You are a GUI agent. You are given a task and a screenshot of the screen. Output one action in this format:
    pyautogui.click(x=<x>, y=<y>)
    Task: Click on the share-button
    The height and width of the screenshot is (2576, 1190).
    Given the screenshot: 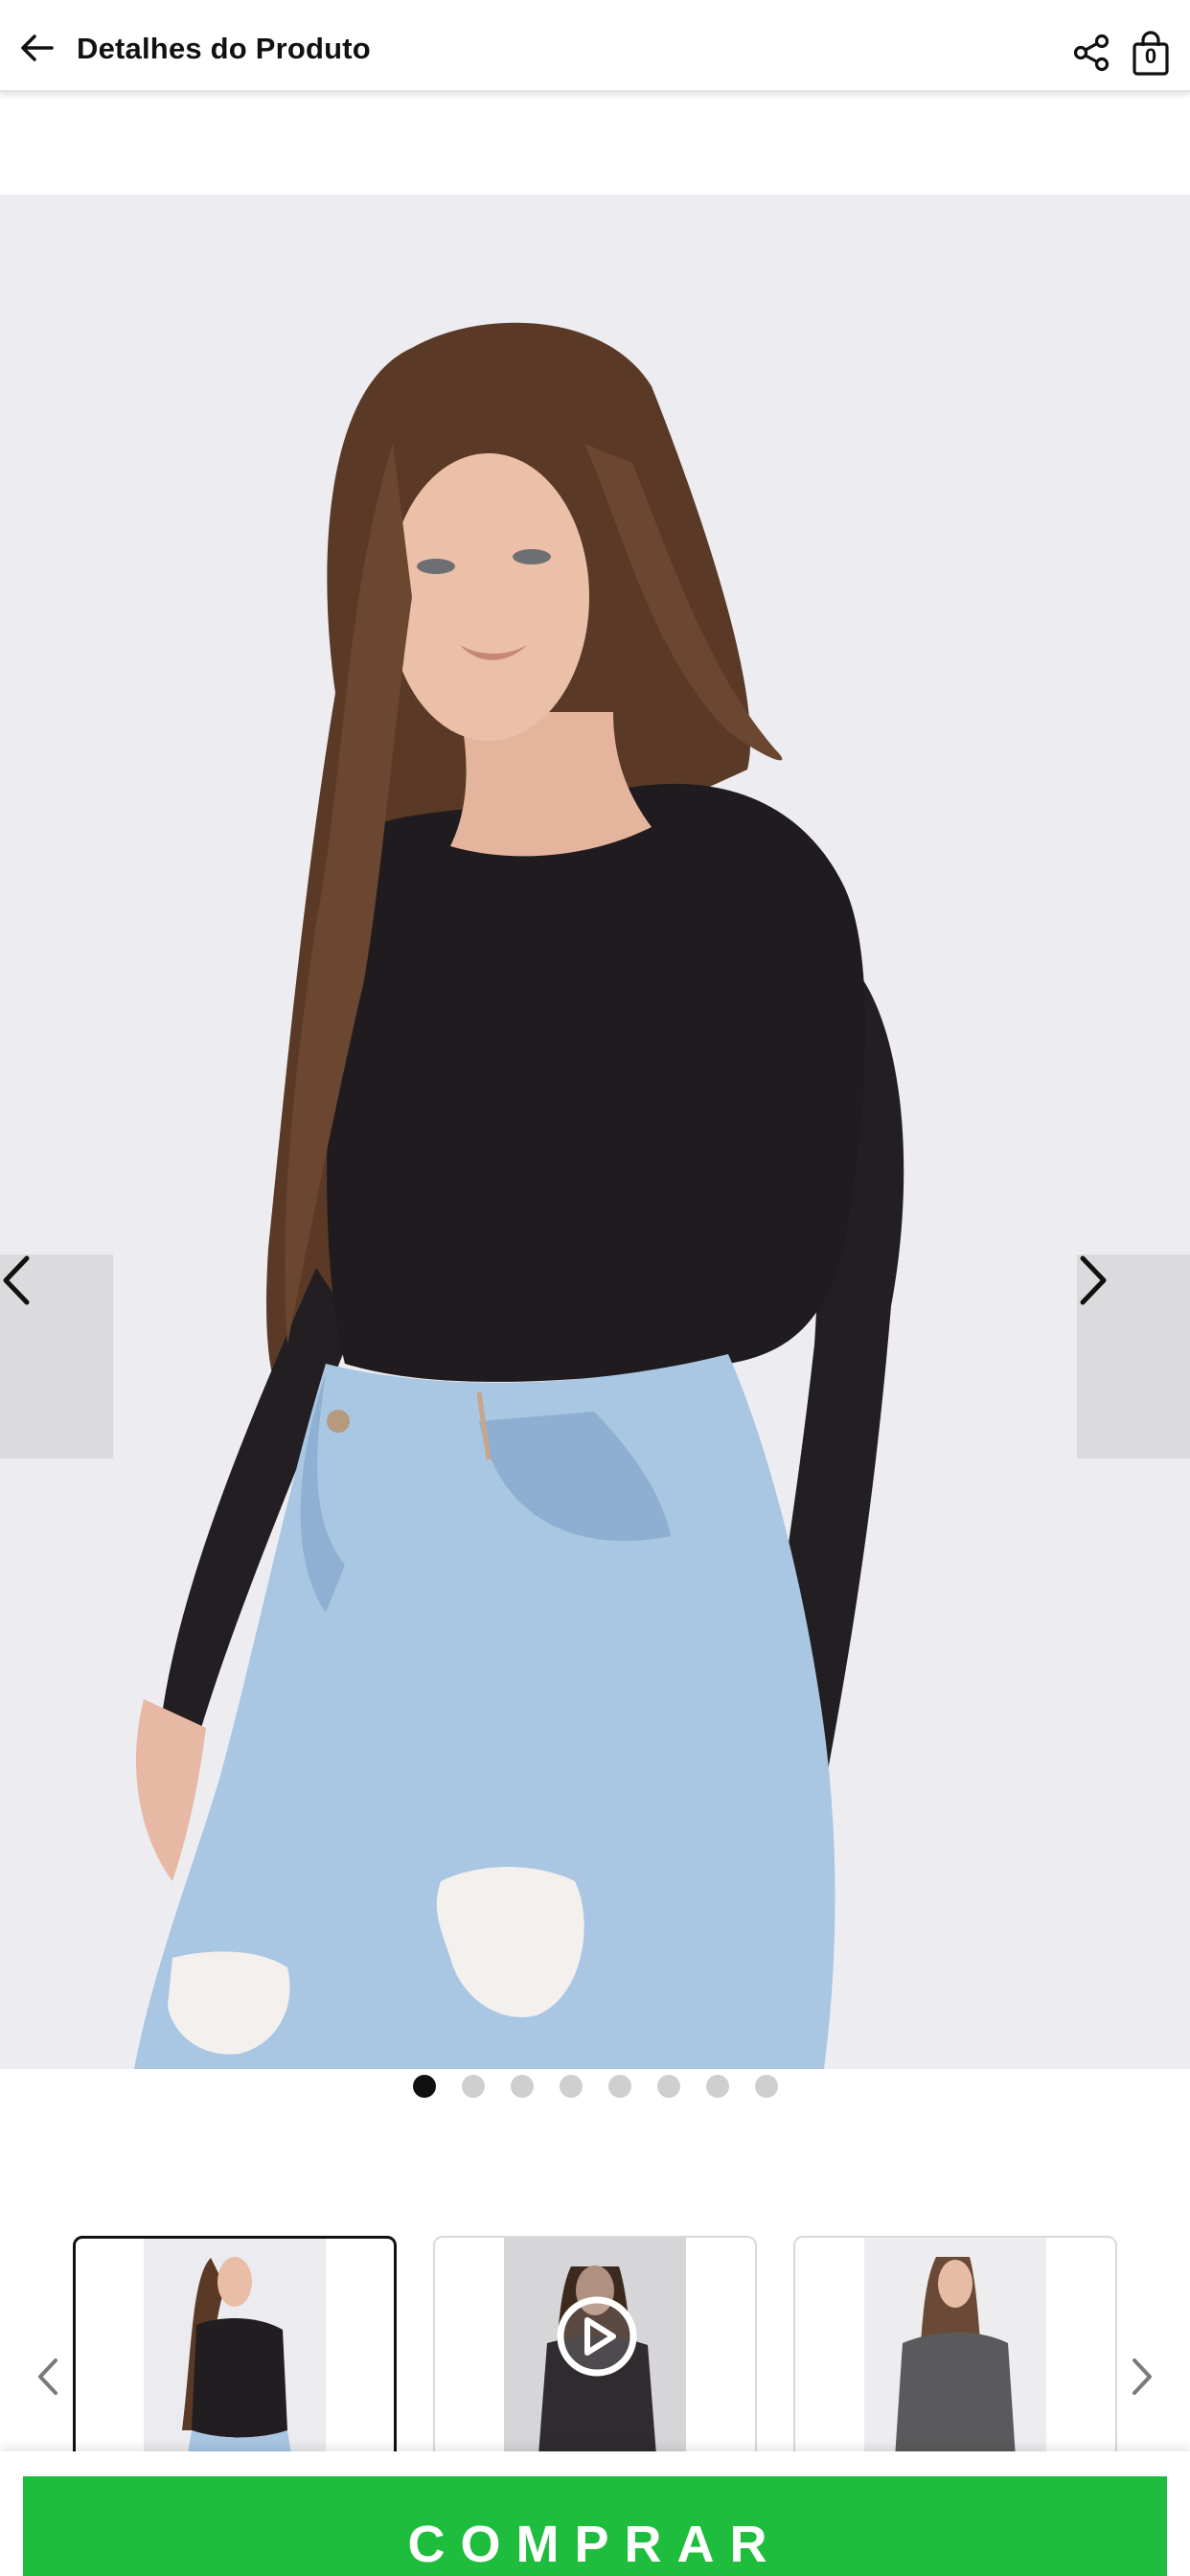 What is the action you would take?
    pyautogui.click(x=1091, y=53)
    